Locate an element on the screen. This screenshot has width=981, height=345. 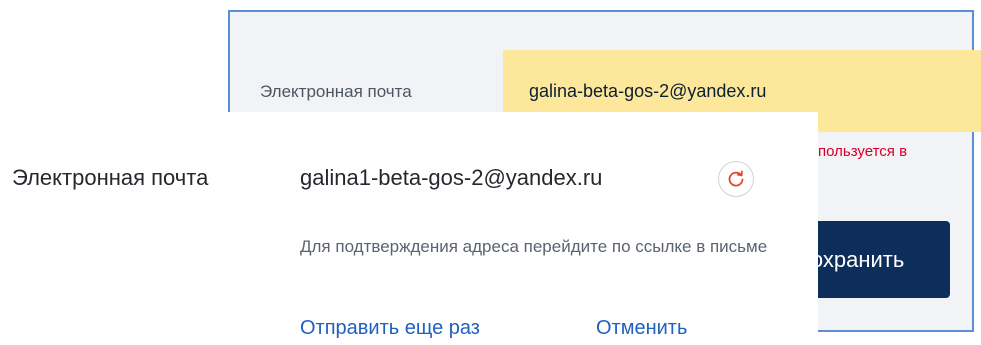
email-value: galina1-beta-gos-2@yandex.ru is located at coordinates (451, 177).